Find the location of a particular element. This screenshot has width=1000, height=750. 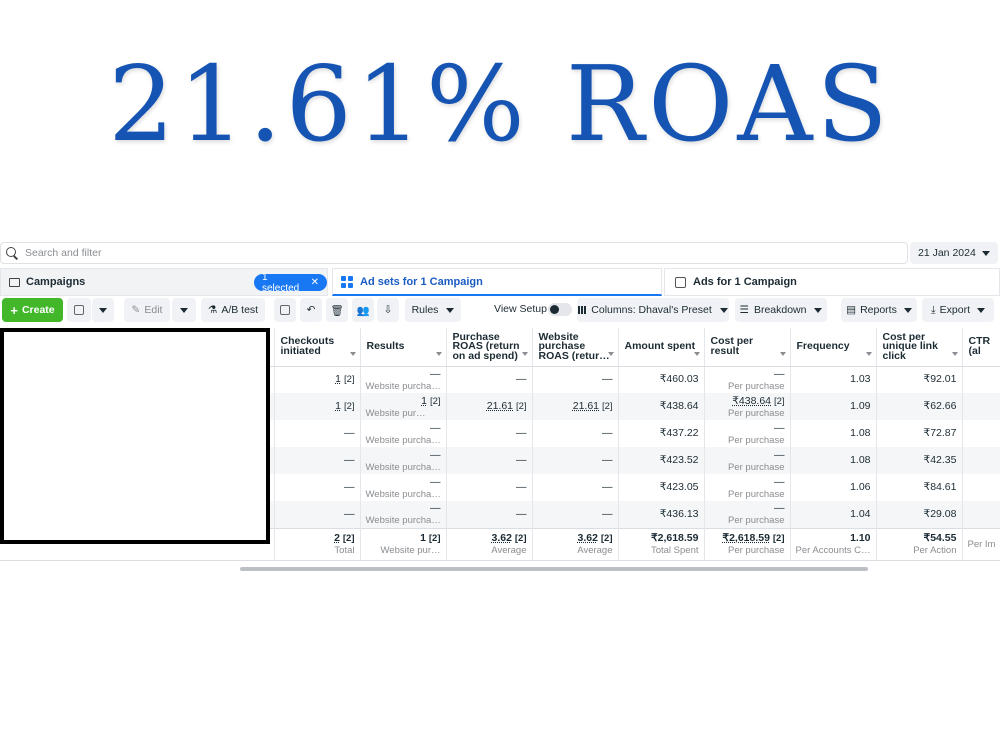

search-icon is located at coordinates (12, 253).